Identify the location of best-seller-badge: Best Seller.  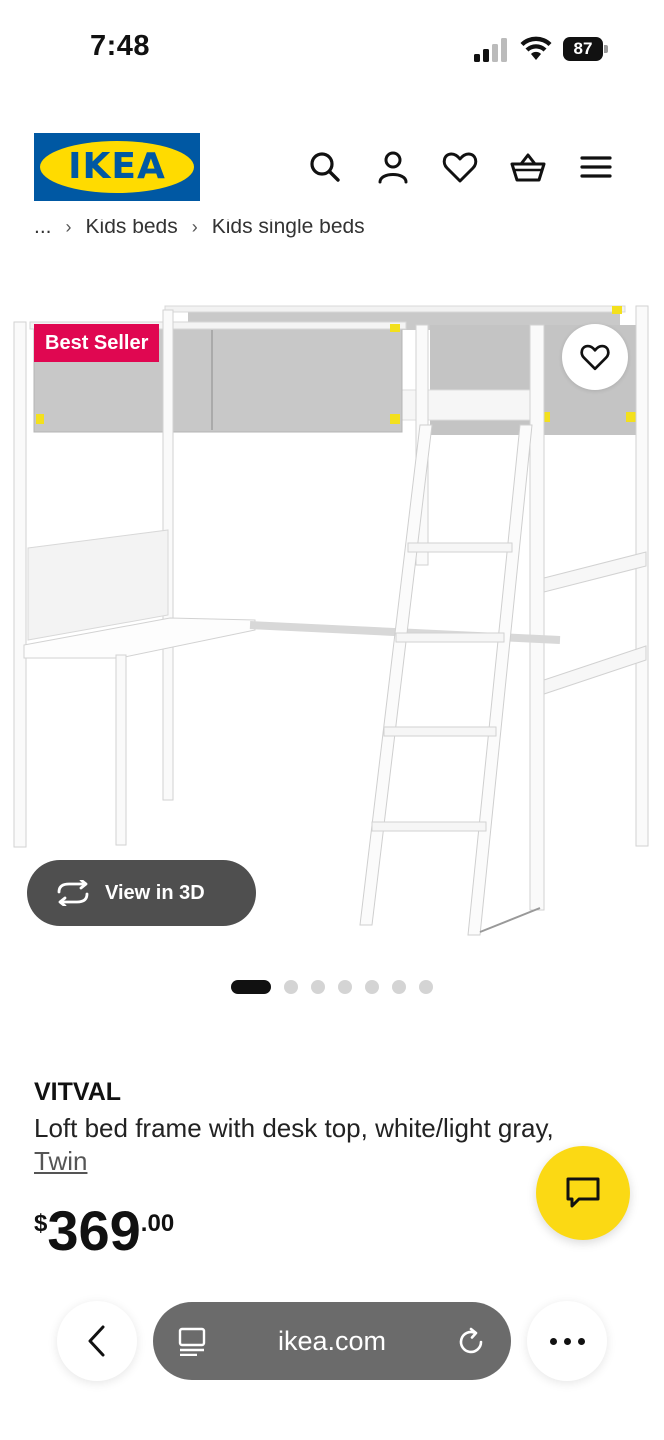
(97, 343).